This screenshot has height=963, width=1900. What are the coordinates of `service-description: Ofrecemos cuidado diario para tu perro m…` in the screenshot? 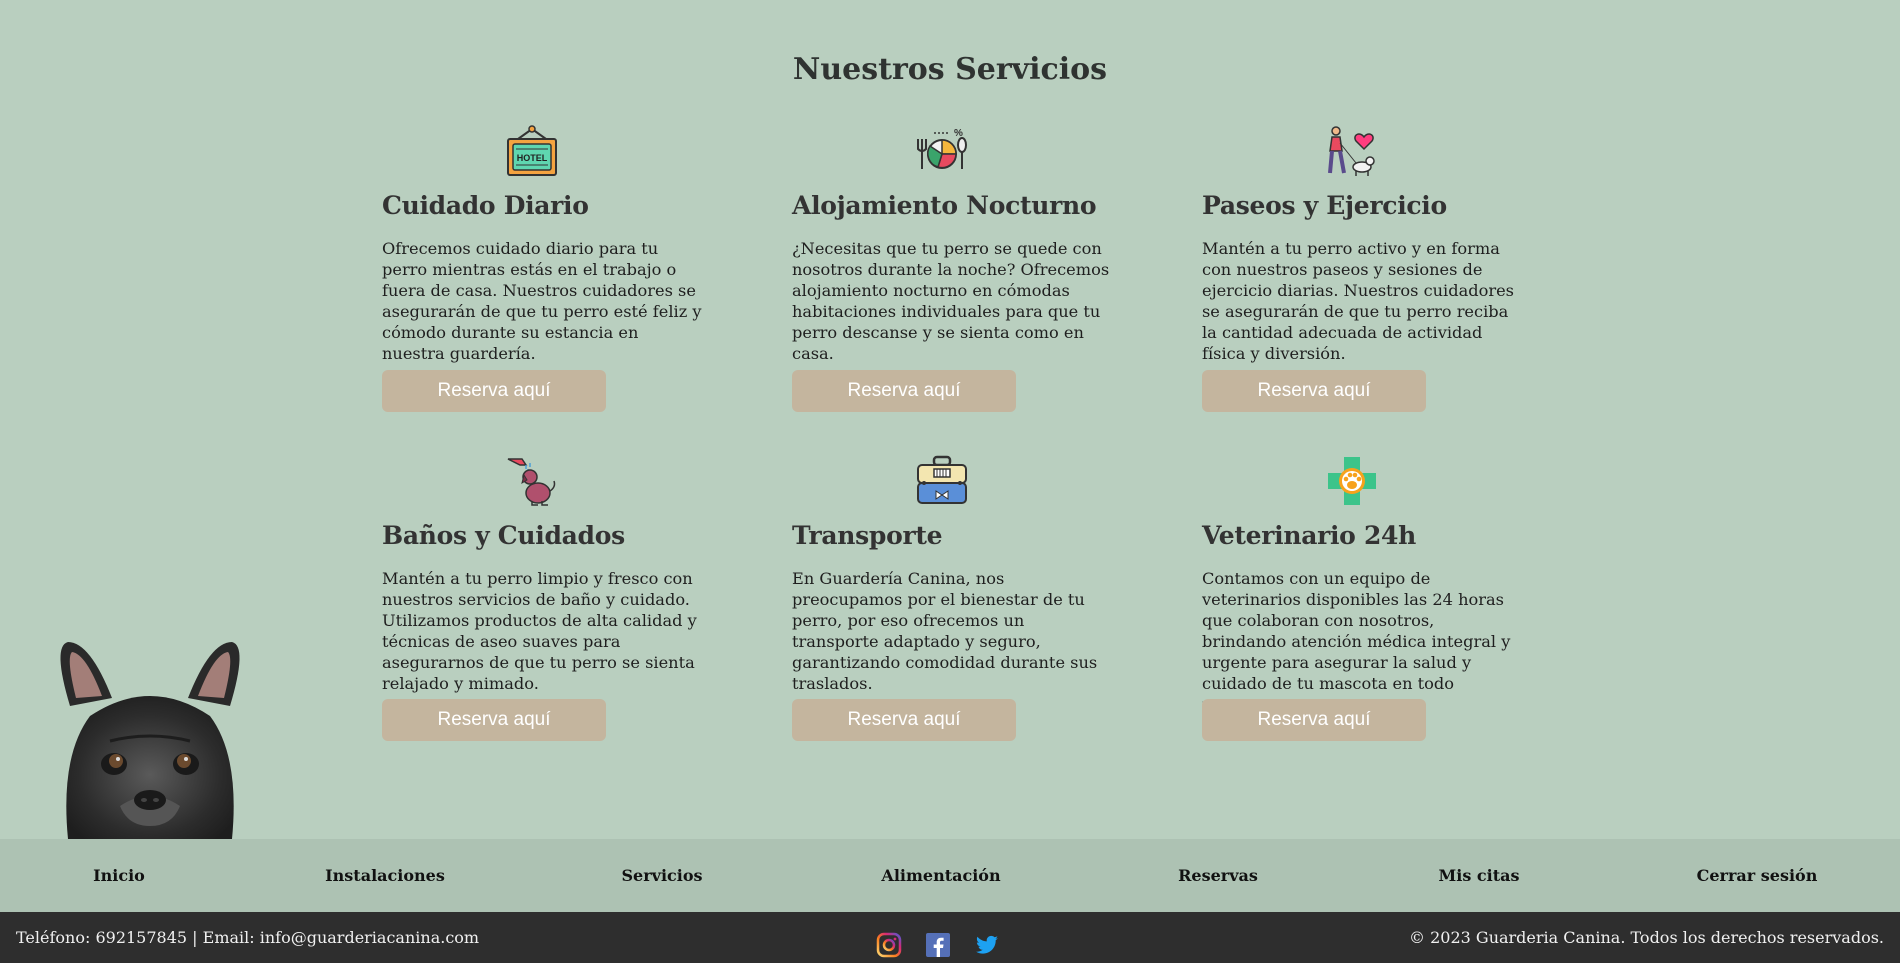 It's located at (542, 301).